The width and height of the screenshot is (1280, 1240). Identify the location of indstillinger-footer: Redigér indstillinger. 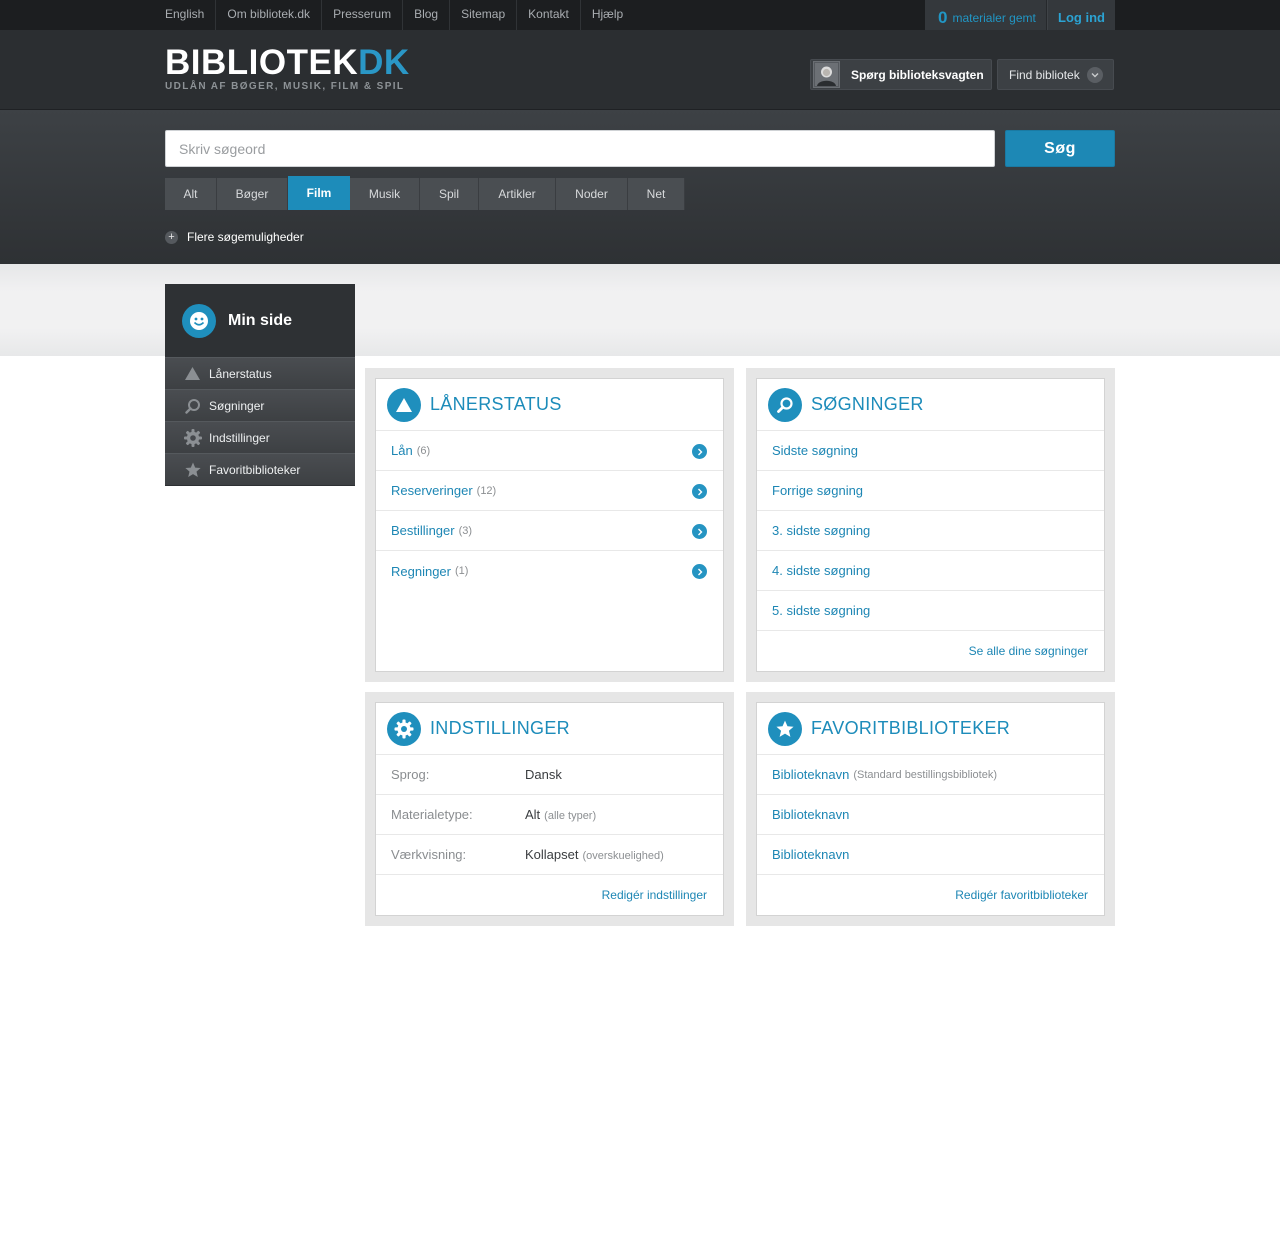
(549, 894).